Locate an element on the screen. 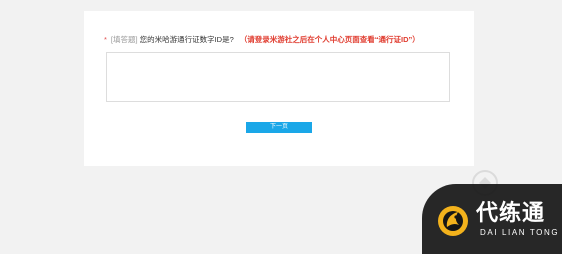 Image resolution: width=562 pixels, height=254 pixels. question-note: （请登录米游社之后在个人中心页面查看“通行证ID”） is located at coordinates (329, 39).